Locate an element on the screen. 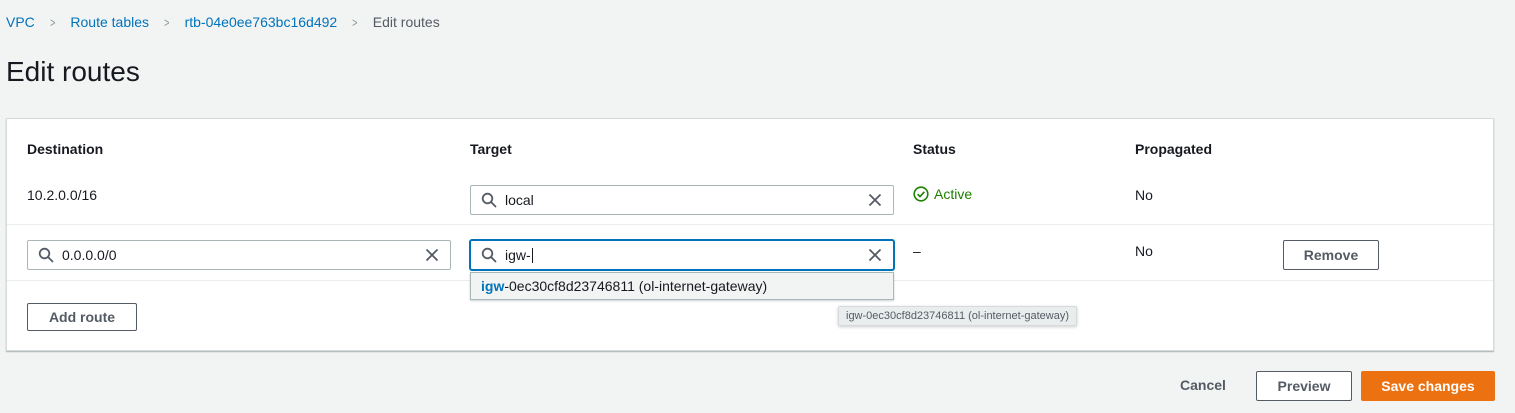  check-circle-icon is located at coordinates (921, 194).